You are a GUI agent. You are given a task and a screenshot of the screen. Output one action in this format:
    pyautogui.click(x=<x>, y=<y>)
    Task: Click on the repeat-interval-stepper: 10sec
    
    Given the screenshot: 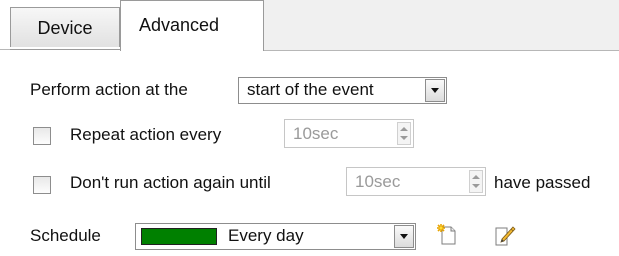 What is the action you would take?
    pyautogui.click(x=349, y=133)
    